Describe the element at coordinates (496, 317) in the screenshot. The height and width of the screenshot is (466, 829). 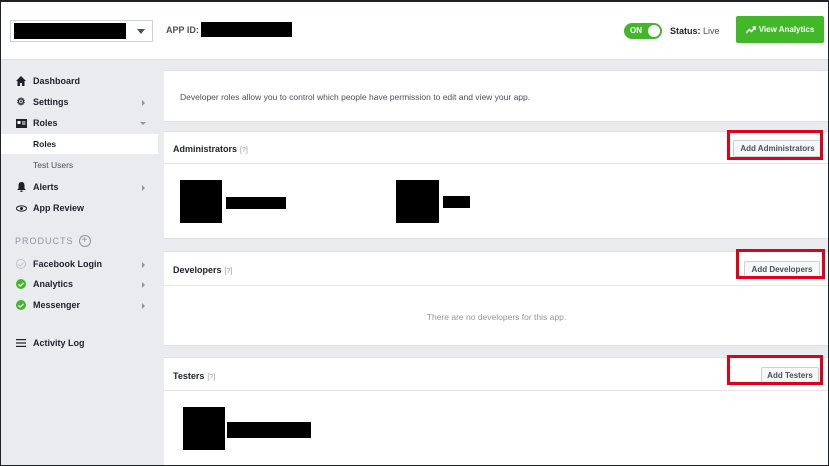
I see `developers-empty-message: There are no developers for this app.` at that location.